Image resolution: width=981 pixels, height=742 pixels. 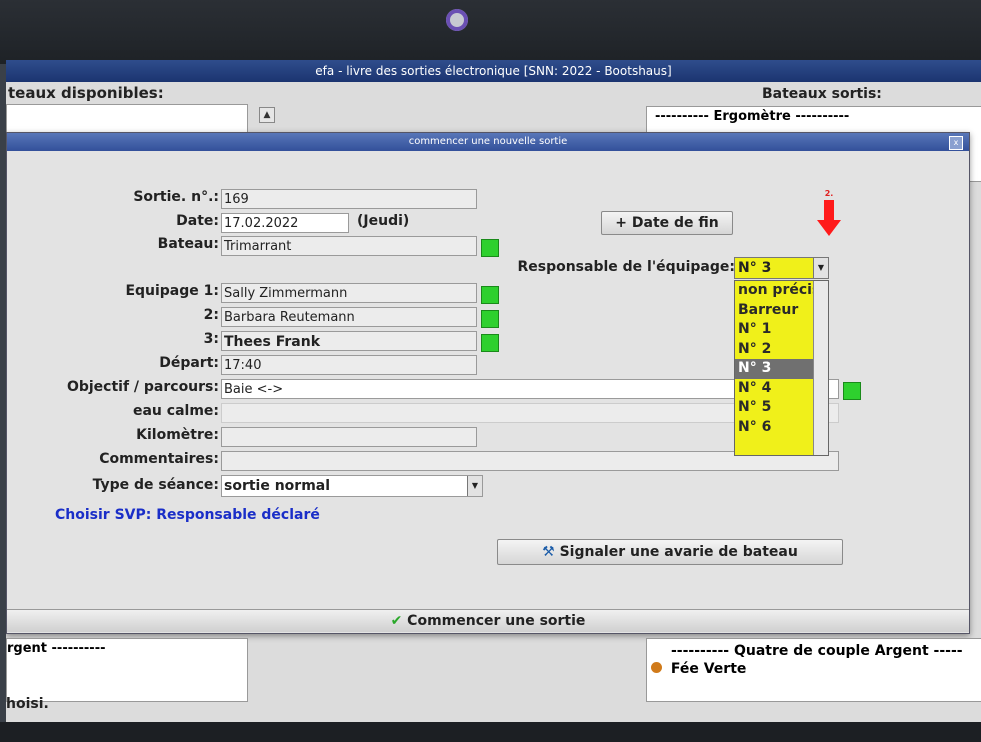 I want to click on objectif-status-icon, so click(x=852, y=391).